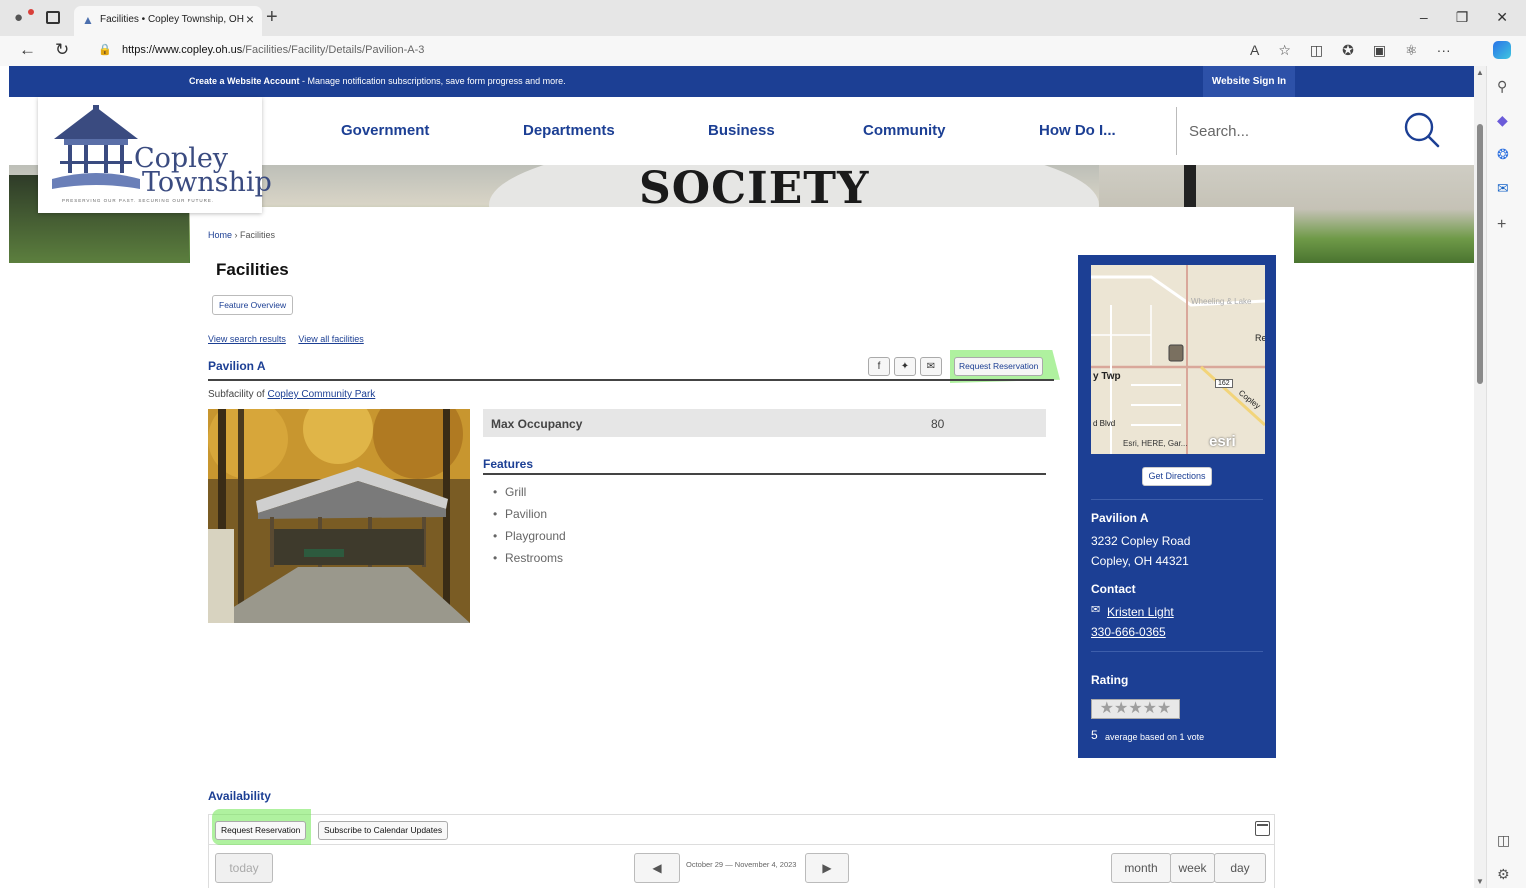 Image resolution: width=1526 pixels, height=888 pixels. What do you see at coordinates (508, 464) in the screenshot?
I see `features-heading: Features` at bounding box center [508, 464].